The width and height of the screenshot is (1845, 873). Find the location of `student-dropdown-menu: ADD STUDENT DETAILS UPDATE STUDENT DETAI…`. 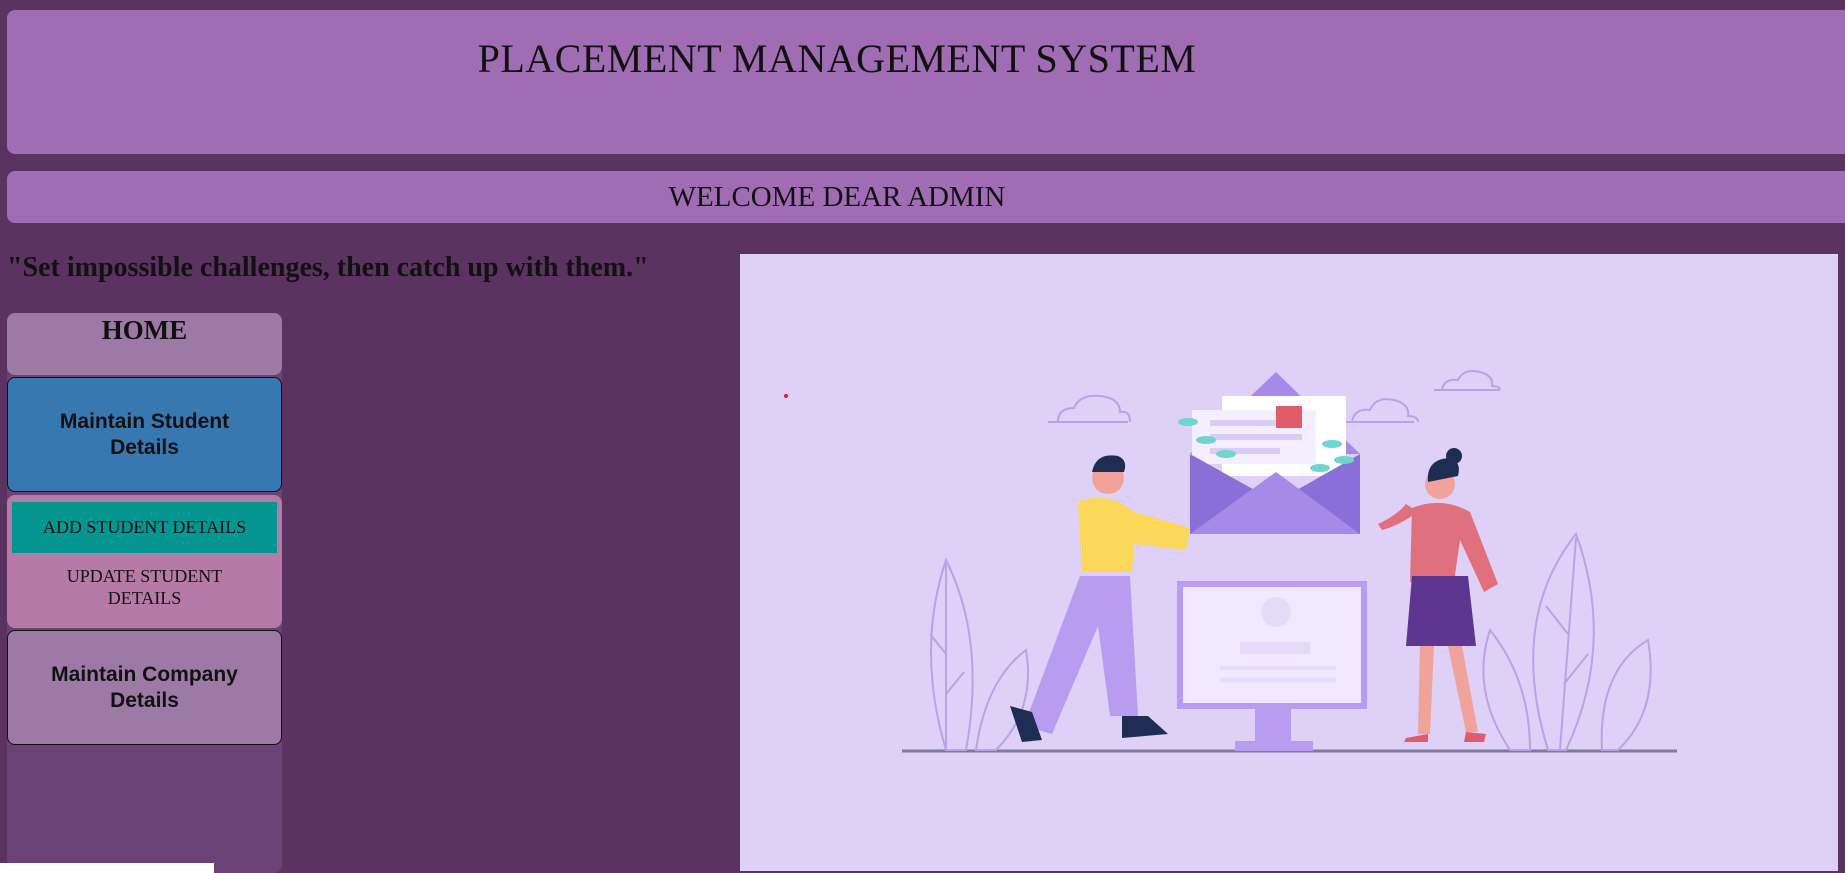

student-dropdown-menu: ADD STUDENT DETAILS UPDATE STUDENT DETAI… is located at coordinates (144, 561).